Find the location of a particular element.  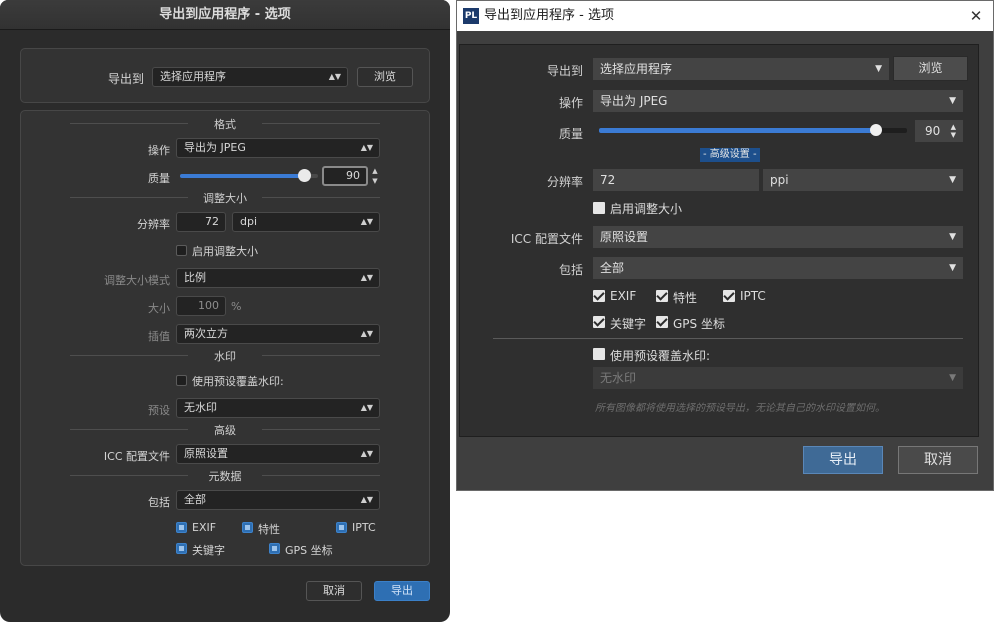

export-to-value: 选择应用程序 is located at coordinates (193, 76).